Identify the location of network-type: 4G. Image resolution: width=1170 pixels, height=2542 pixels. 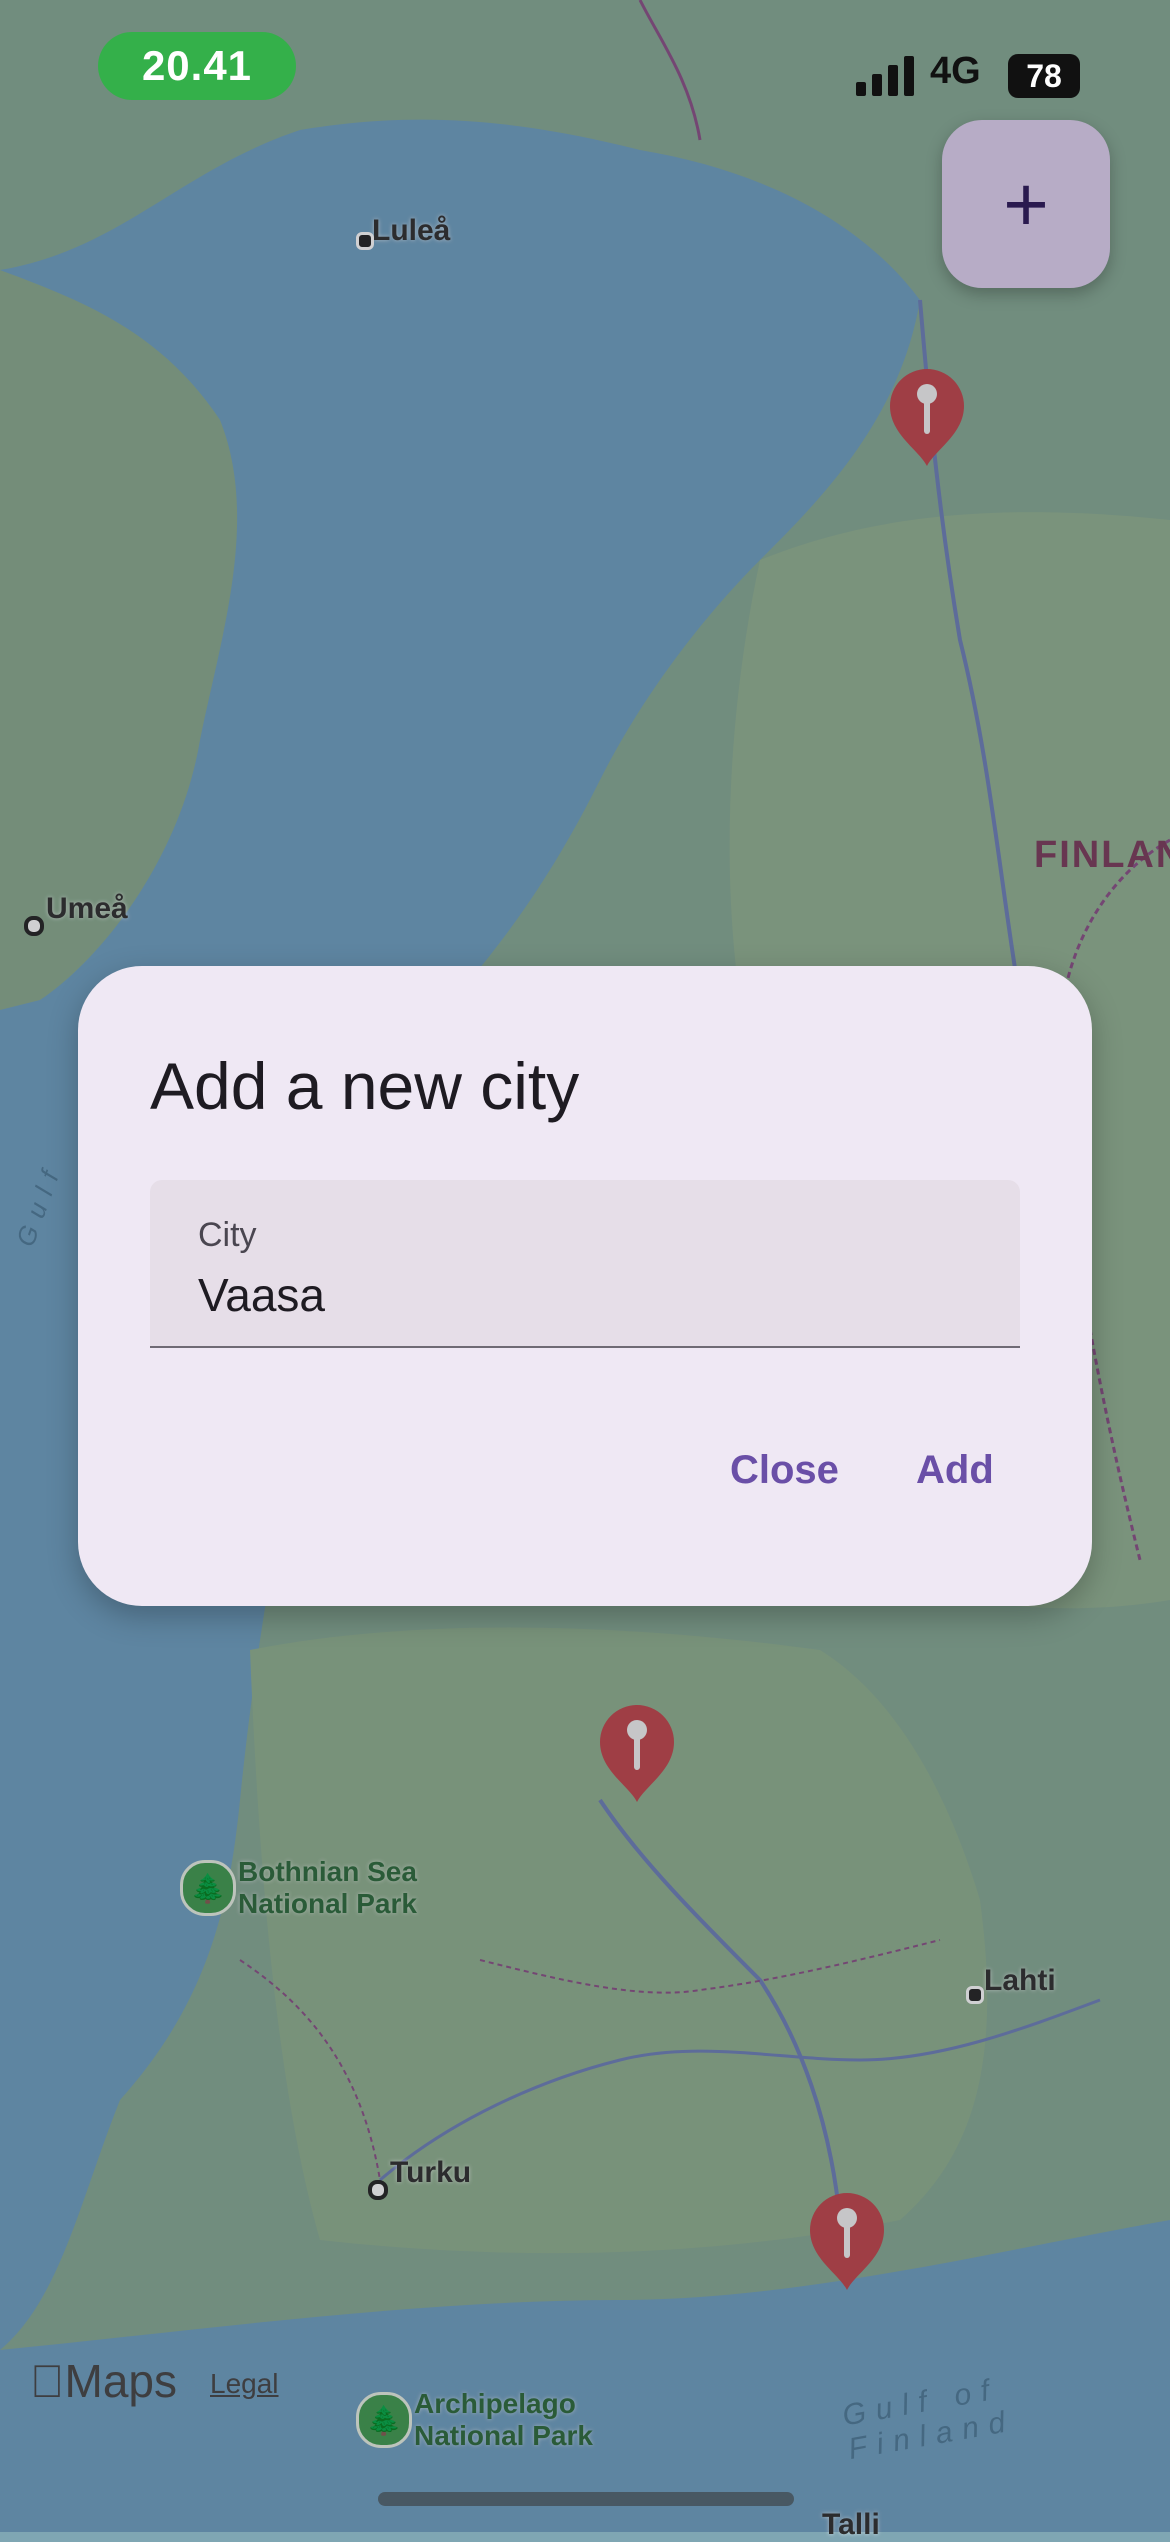
(955, 71).